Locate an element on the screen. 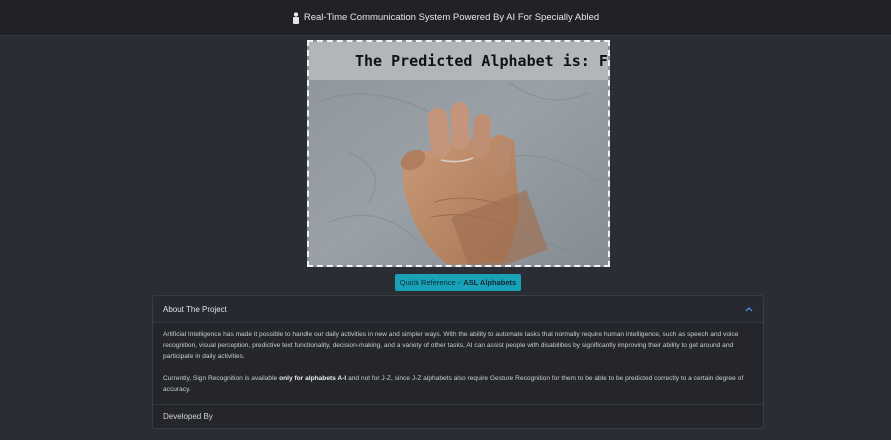 Image resolution: width=891 pixels, height=440 pixels. asl-reference-button: Quick Reference - ASL Alphabets is located at coordinates (458, 282).